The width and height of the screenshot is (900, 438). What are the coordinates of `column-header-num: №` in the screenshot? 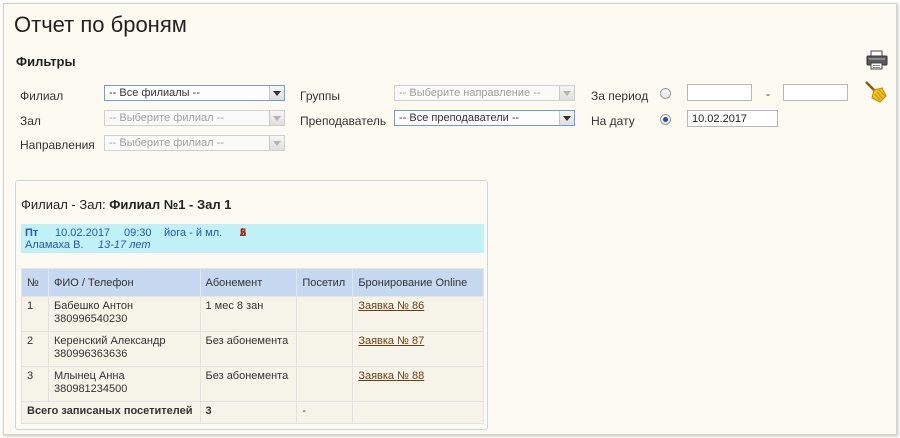 It's located at (35, 282).